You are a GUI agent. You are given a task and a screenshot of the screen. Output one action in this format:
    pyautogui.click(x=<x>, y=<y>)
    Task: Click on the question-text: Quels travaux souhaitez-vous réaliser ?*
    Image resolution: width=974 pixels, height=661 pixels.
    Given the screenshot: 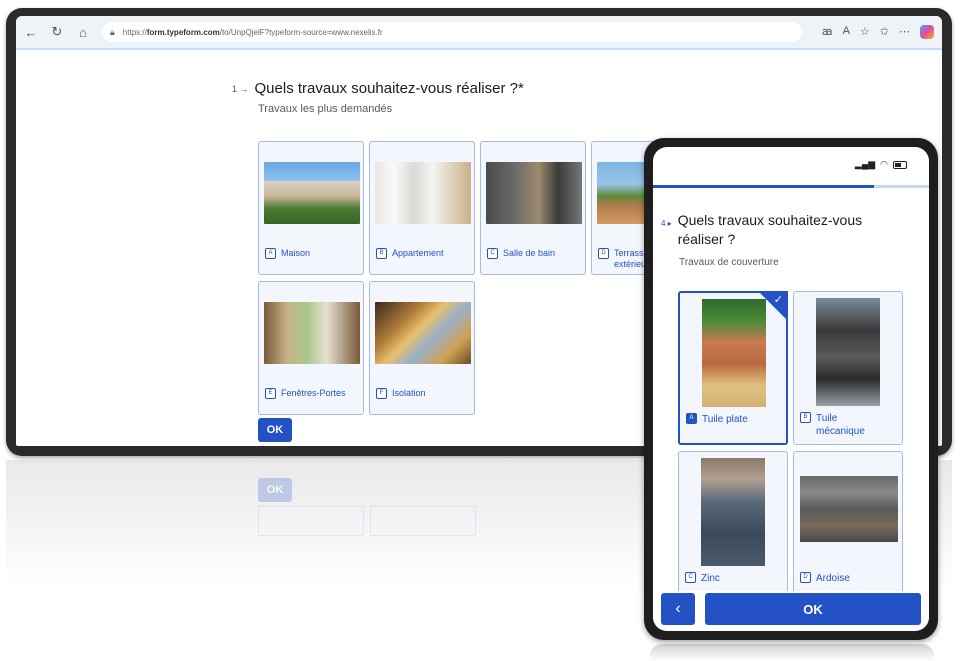 What is the action you would take?
    pyautogui.click(x=389, y=88)
    